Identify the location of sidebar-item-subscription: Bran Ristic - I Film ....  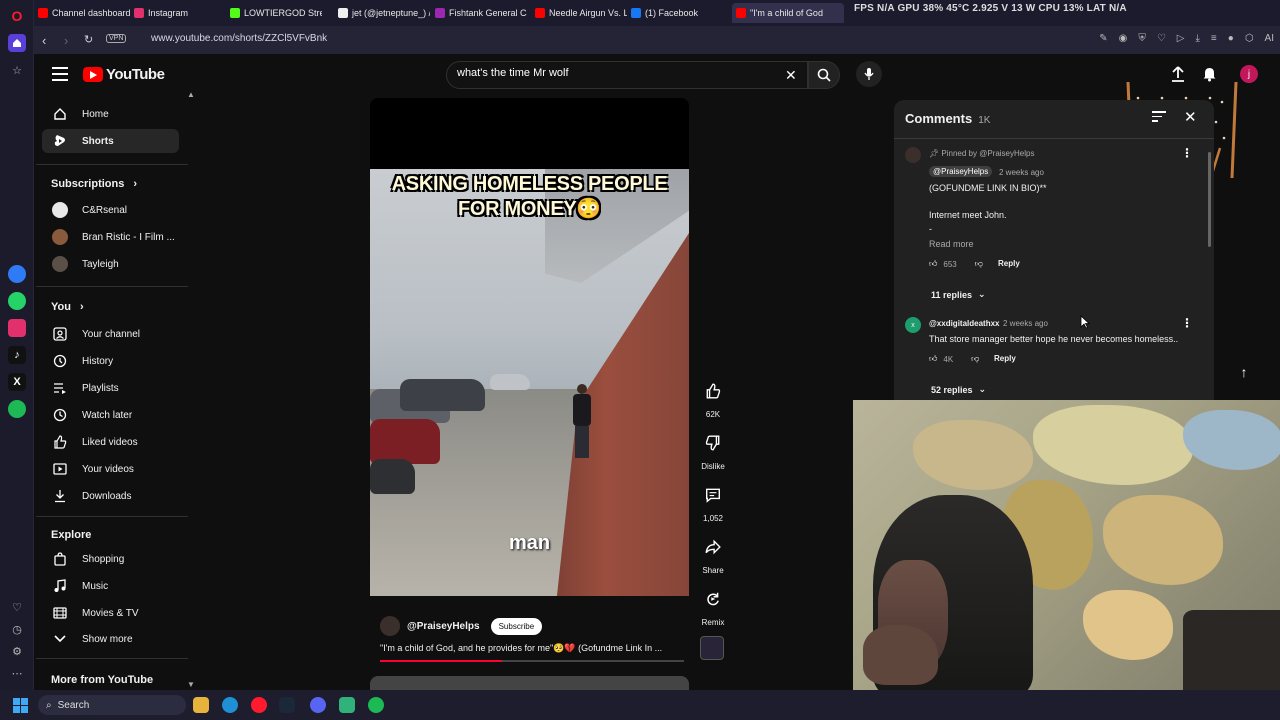
(110, 237).